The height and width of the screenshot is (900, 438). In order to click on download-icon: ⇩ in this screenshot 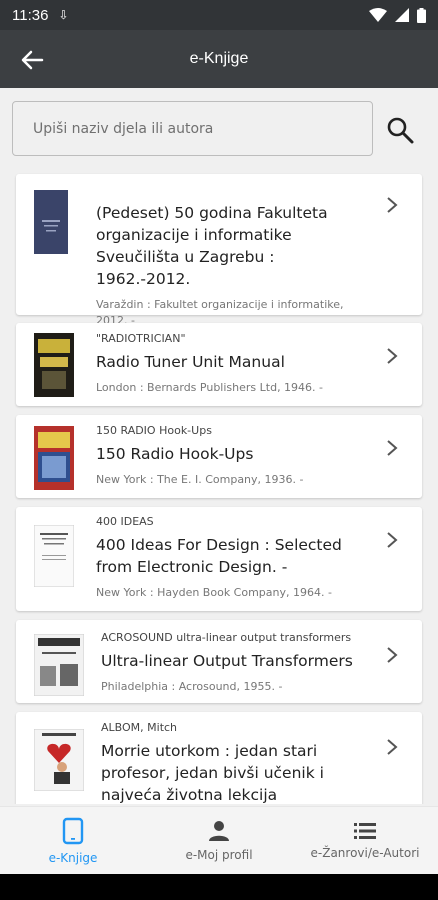, I will do `click(63, 15)`.